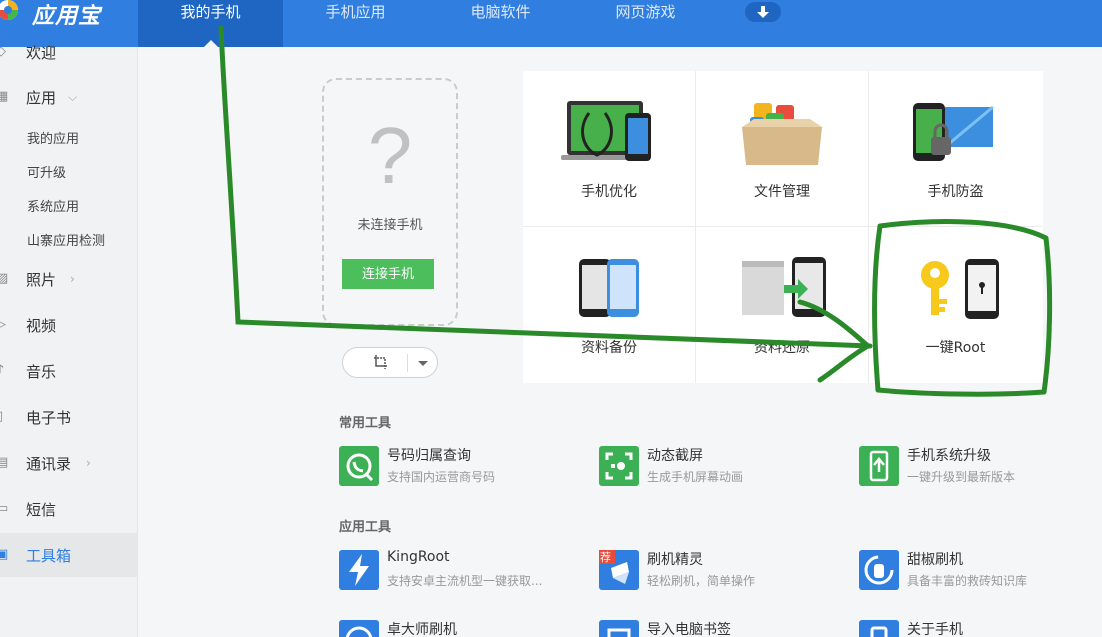 The image size is (1102, 637). What do you see at coordinates (609, 348) in the screenshot?
I see `tool-label: 资料备份` at bounding box center [609, 348].